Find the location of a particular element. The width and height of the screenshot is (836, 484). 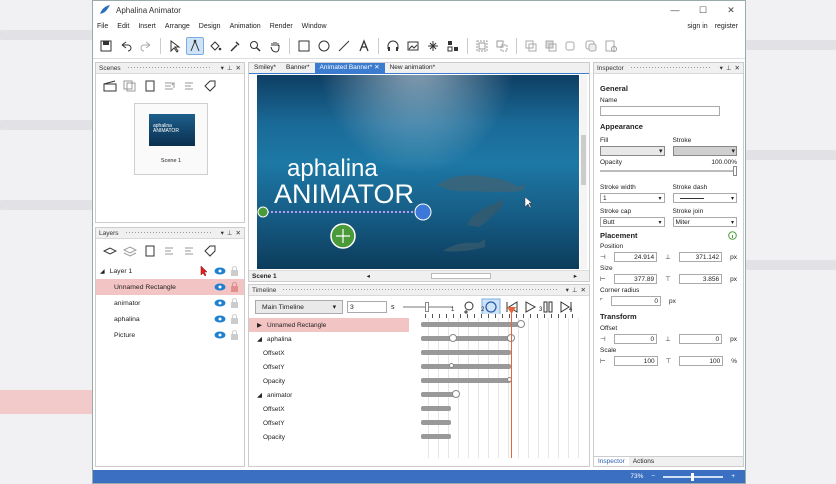

menu-arrange: Arrange is located at coordinates (177, 26).